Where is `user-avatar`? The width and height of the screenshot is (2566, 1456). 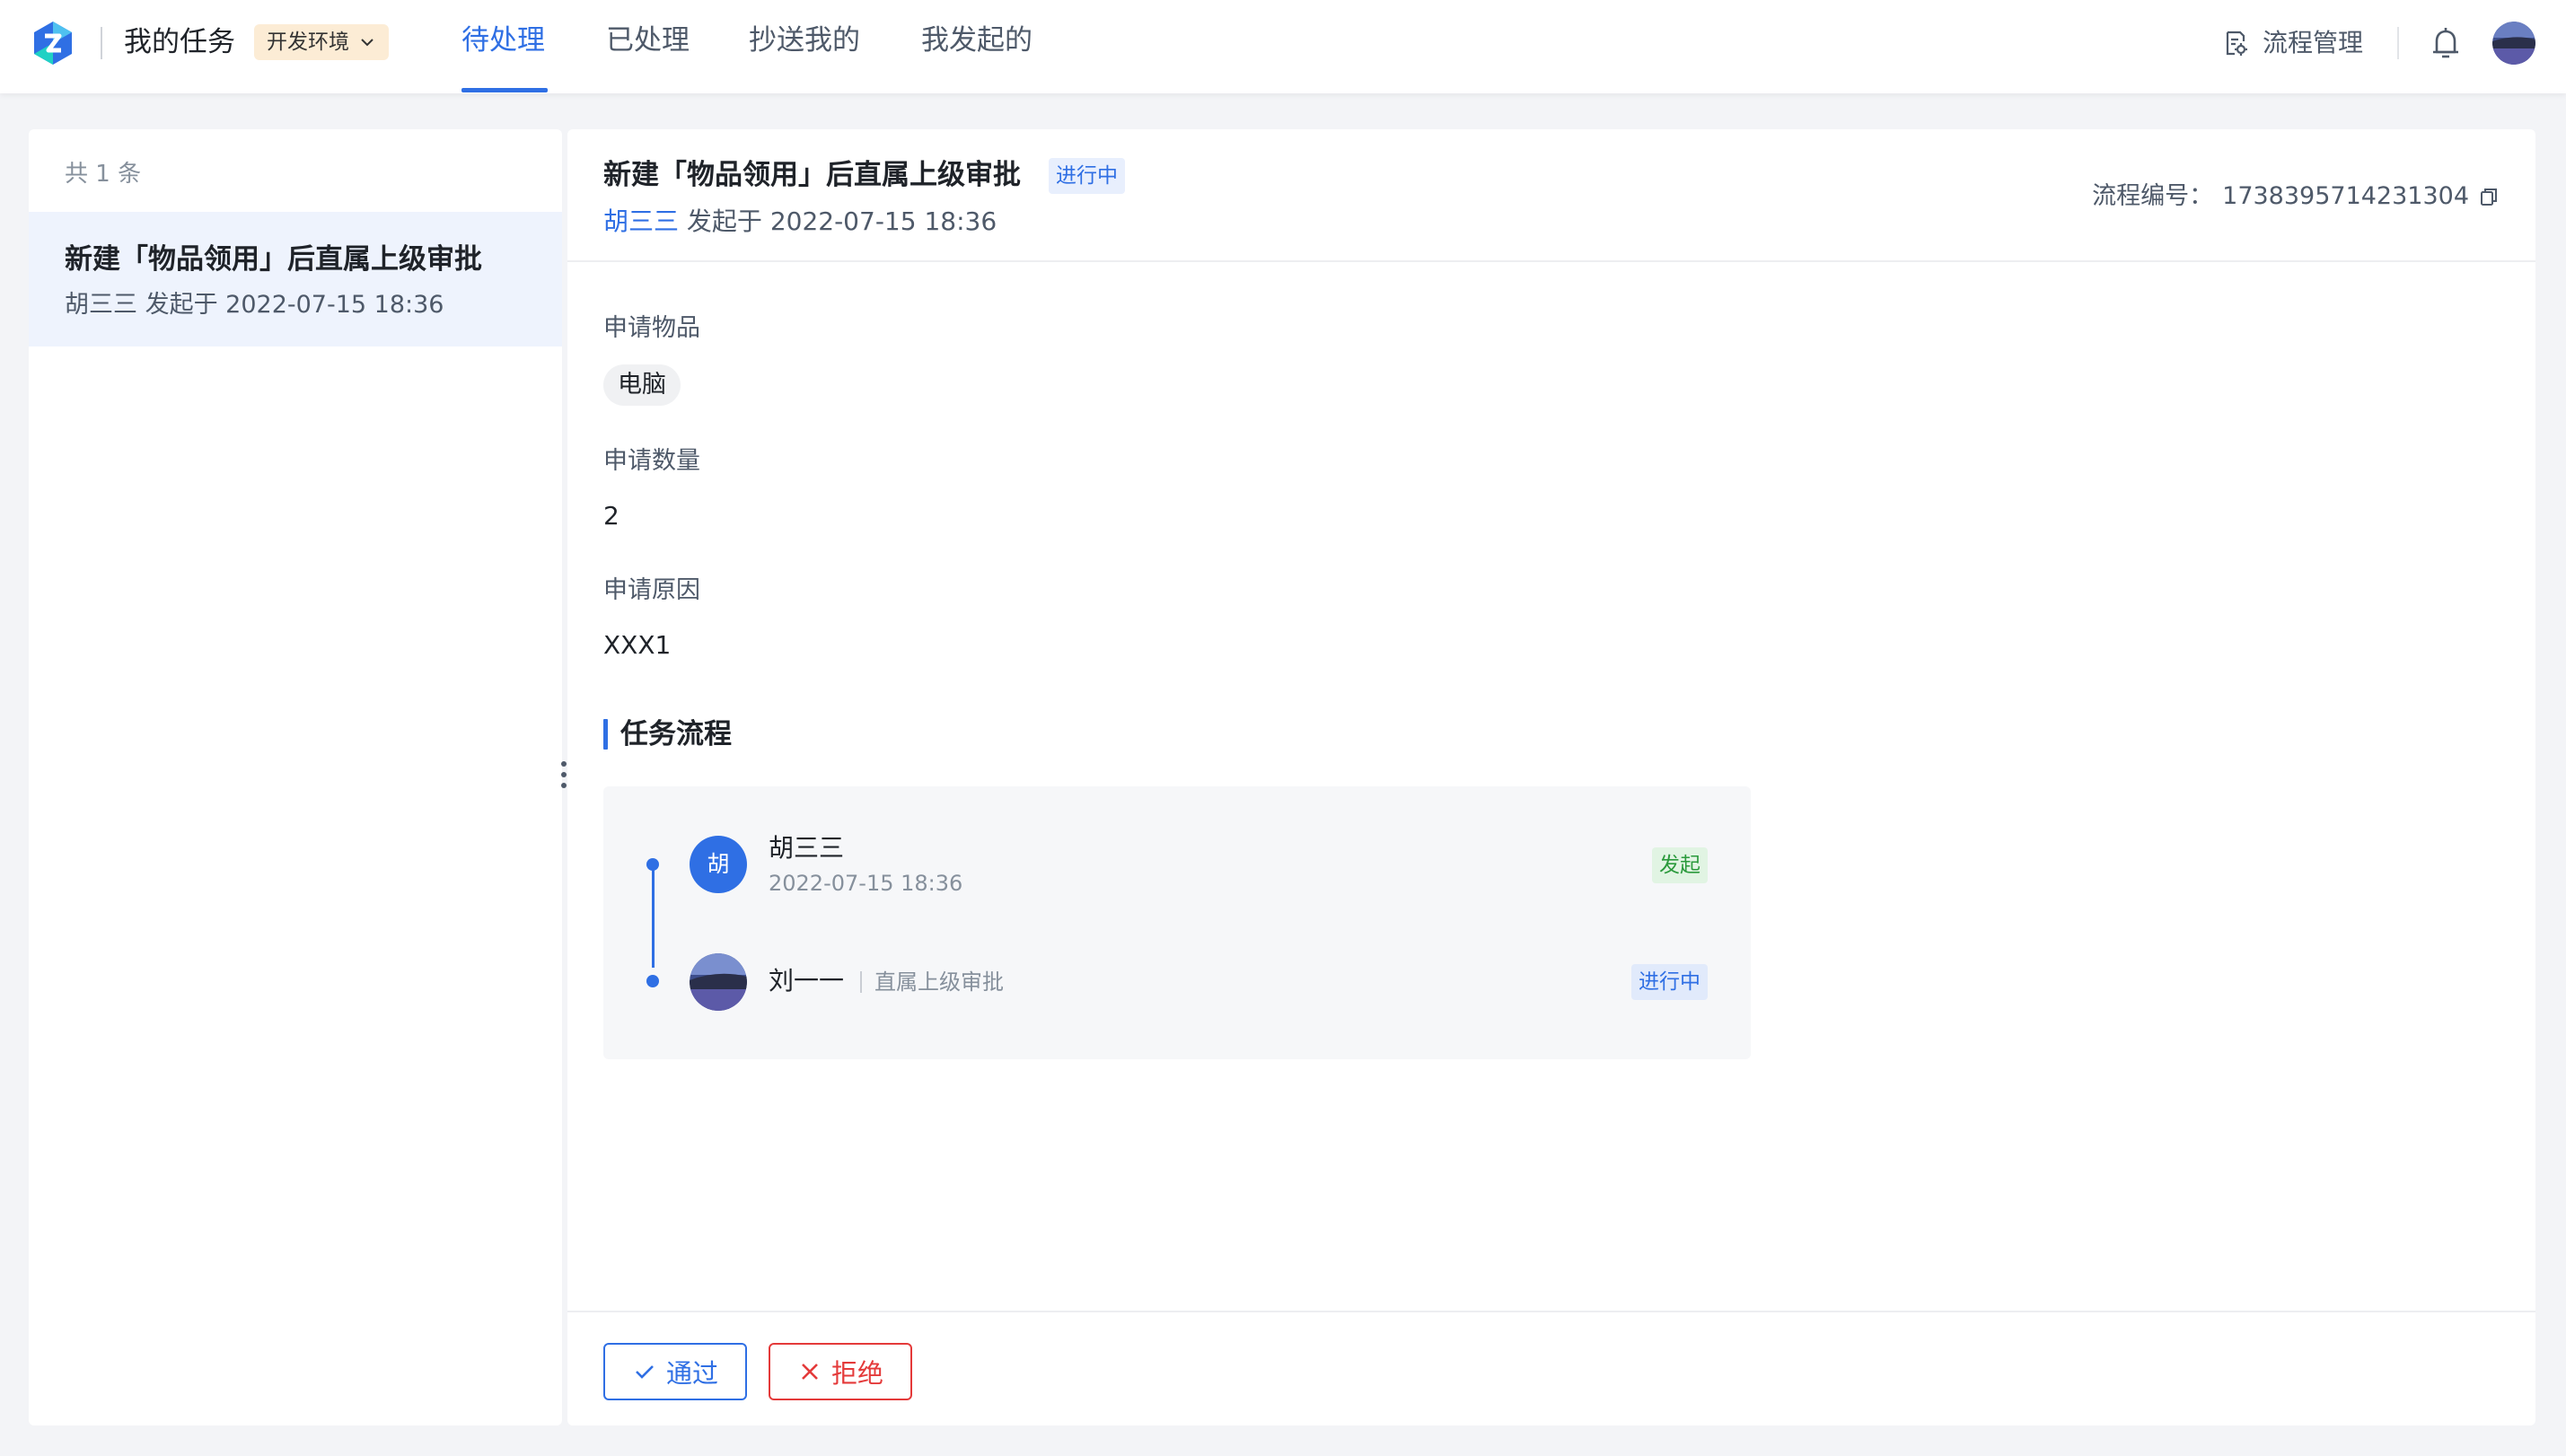
user-avatar is located at coordinates (2513, 43).